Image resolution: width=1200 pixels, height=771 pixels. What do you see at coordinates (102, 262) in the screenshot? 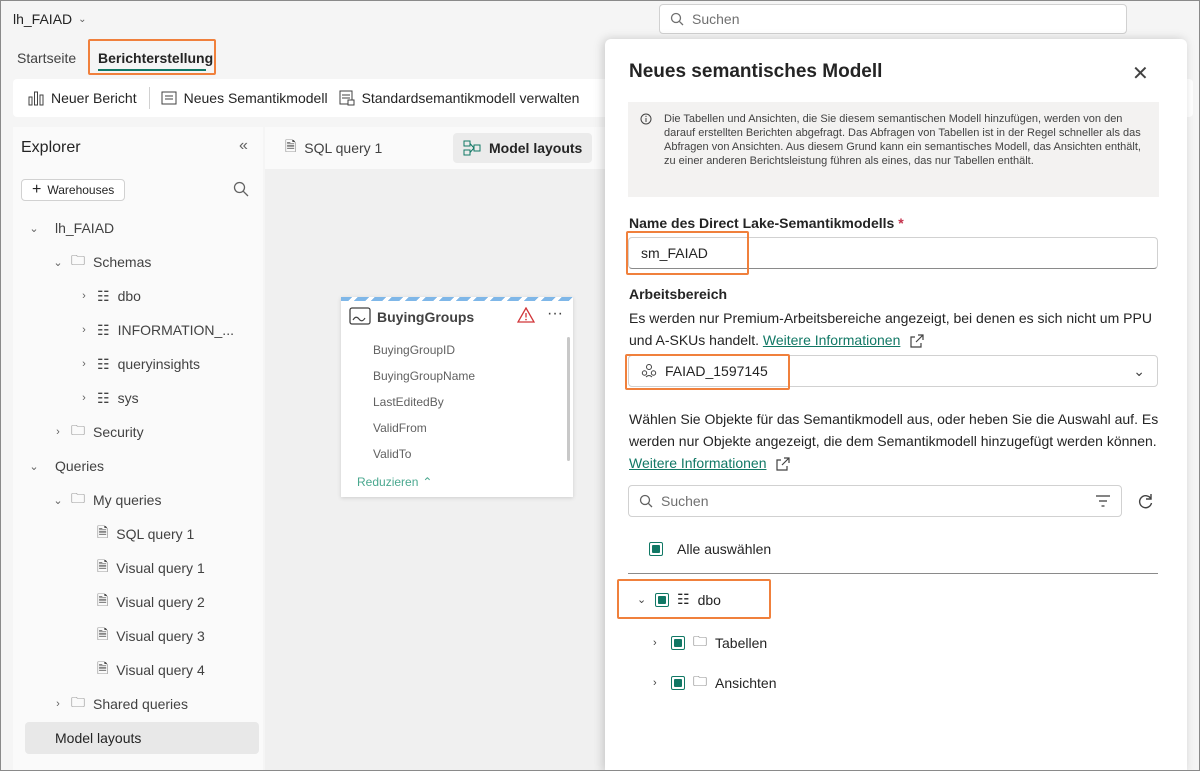
I see `tree-schemas: ⌄ 🗀 Schemas` at bounding box center [102, 262].